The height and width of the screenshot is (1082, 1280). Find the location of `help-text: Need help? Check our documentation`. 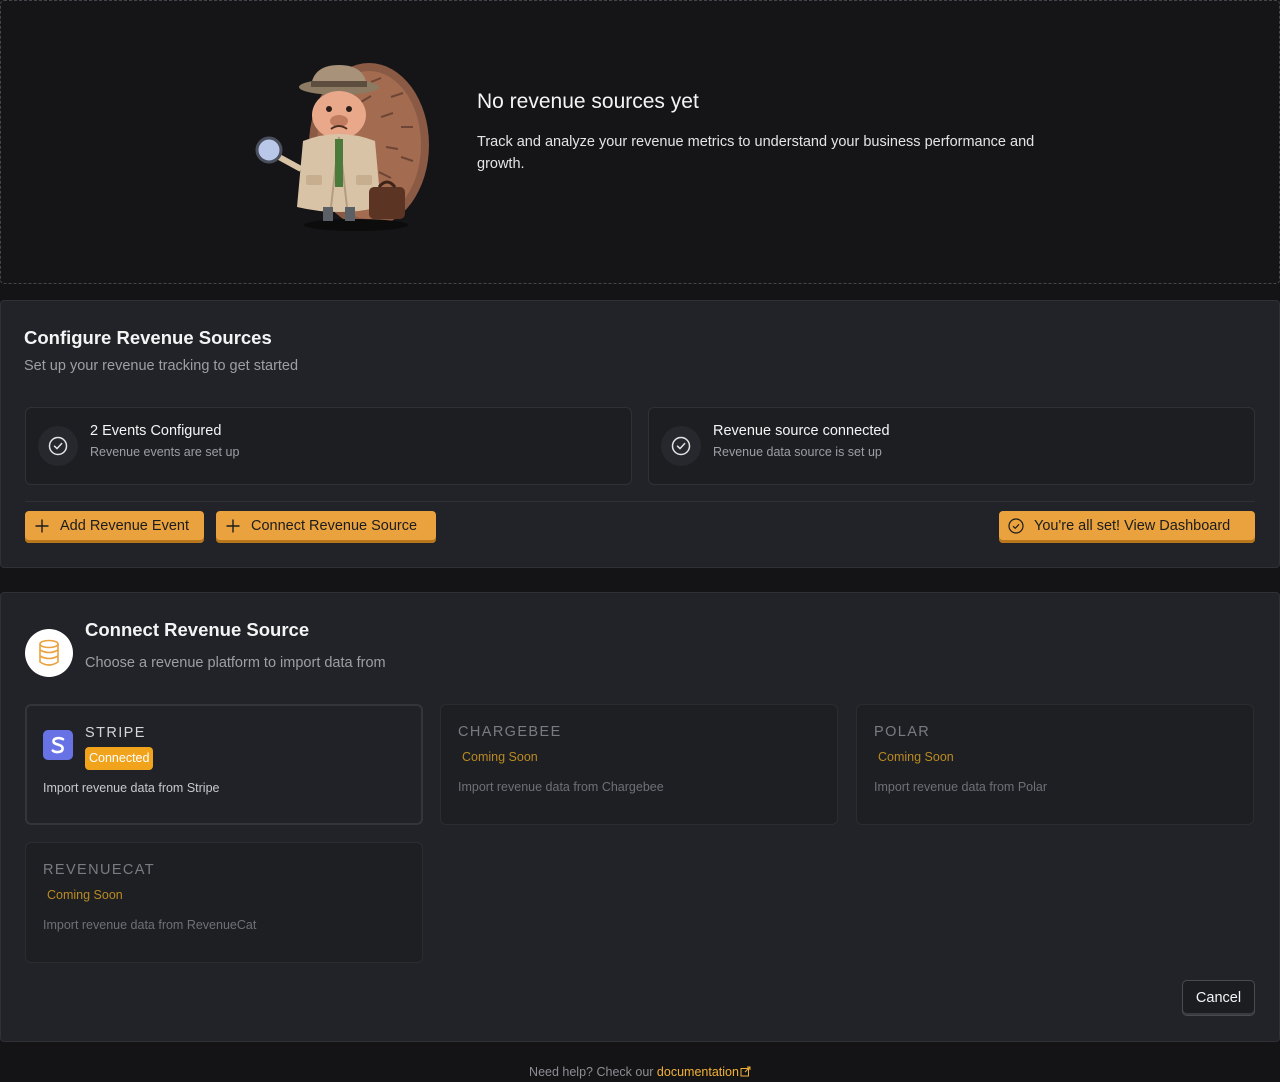

help-text: Need help? Check our documentation is located at coordinates (640, 1072).